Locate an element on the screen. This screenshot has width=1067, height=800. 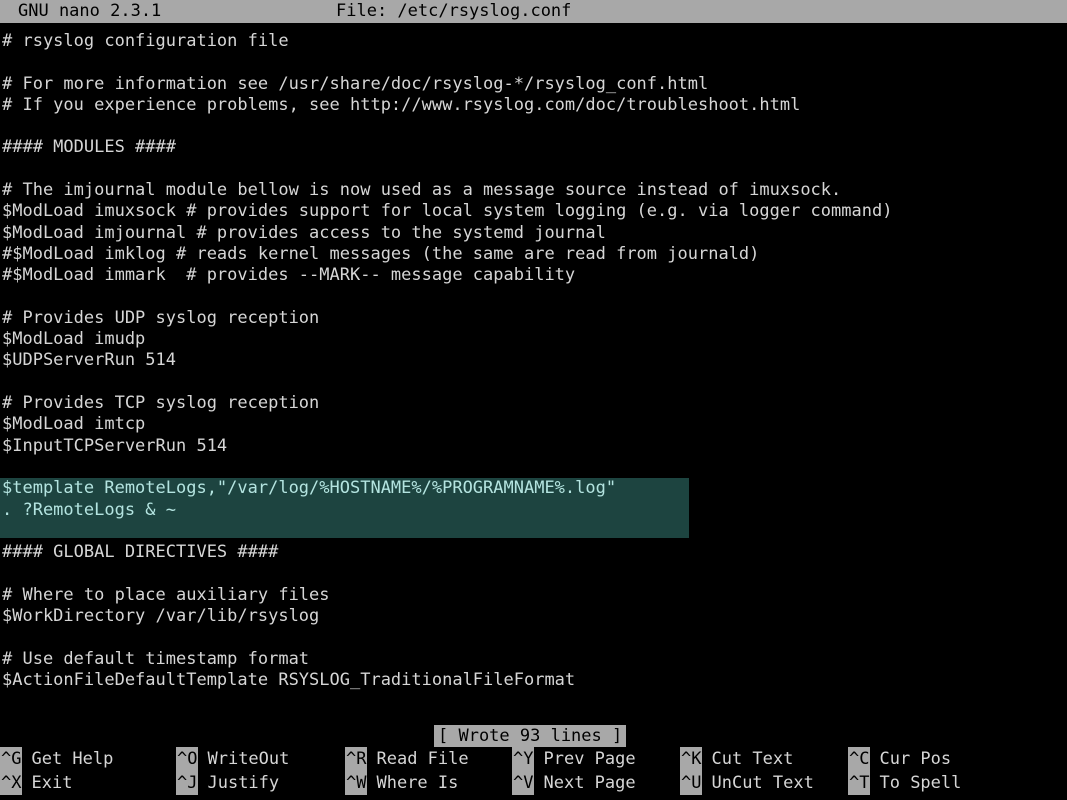
shortcut-label: Get Help is located at coordinates (72, 759).